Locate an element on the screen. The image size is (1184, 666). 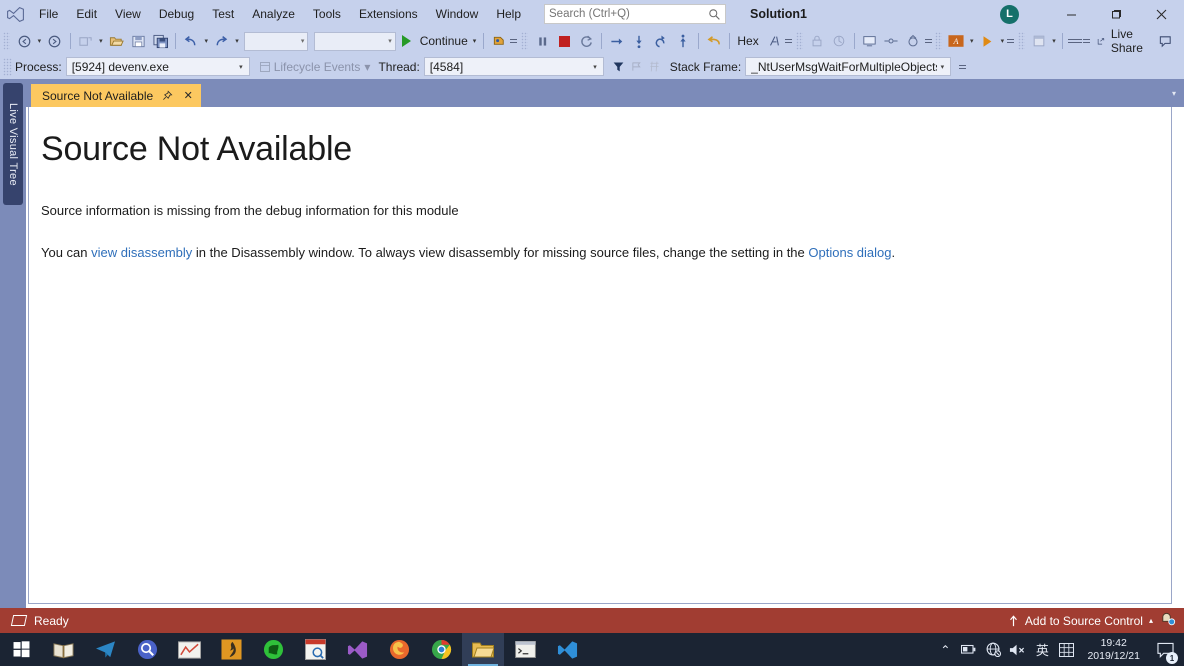
restart-button is located at coordinates (586, 41).